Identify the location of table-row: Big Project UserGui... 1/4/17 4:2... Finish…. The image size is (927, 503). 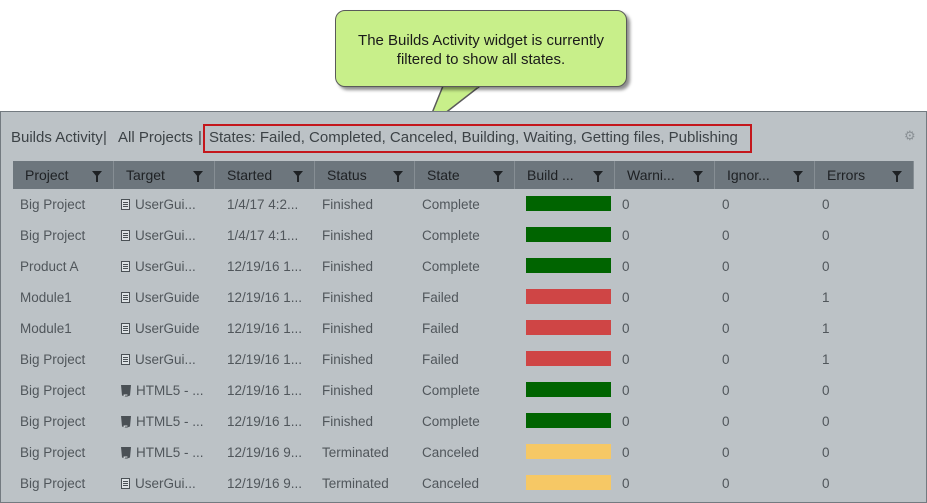
(463, 204).